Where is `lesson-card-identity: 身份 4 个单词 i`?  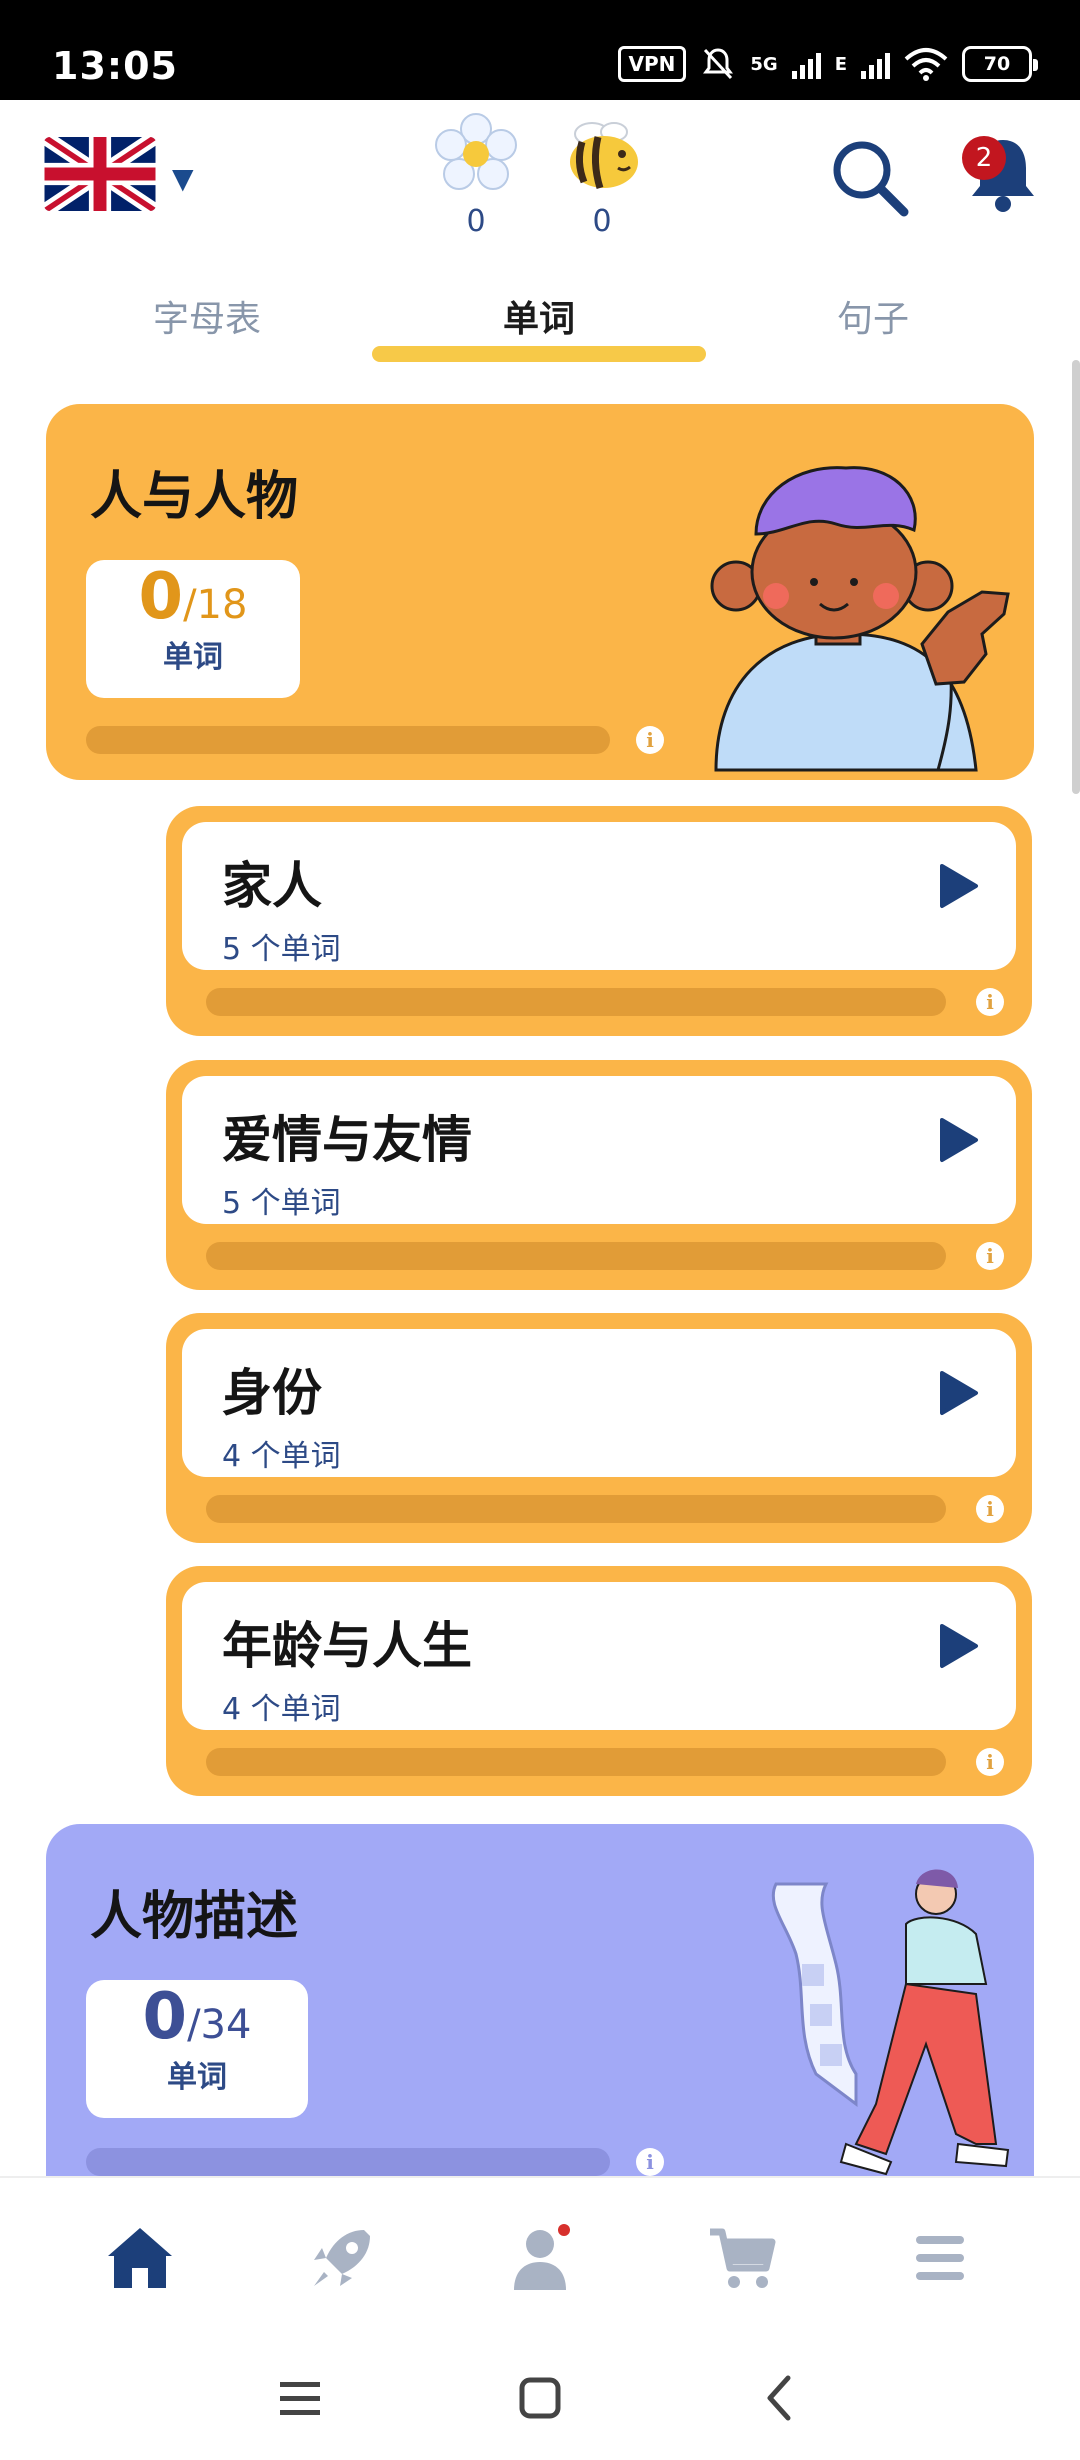
lesson-card-identity: 身份 4 个单词 i is located at coordinates (599, 1428).